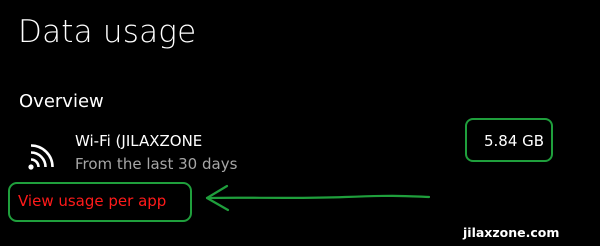 The image size is (600, 246). What do you see at coordinates (107, 32) in the screenshot?
I see `page-title: Data usage` at bounding box center [107, 32].